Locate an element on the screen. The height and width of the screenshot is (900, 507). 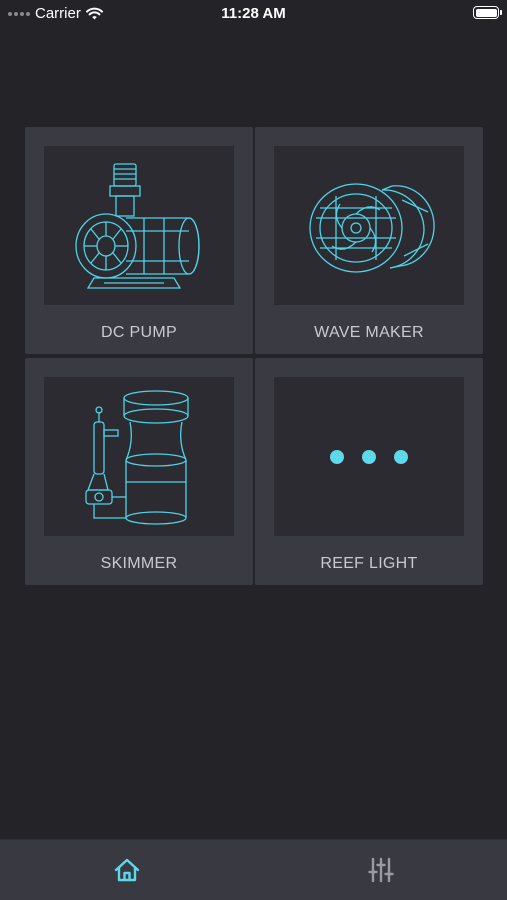
status-bar: Carrier 11:28 AM is located at coordinates (253, 13).